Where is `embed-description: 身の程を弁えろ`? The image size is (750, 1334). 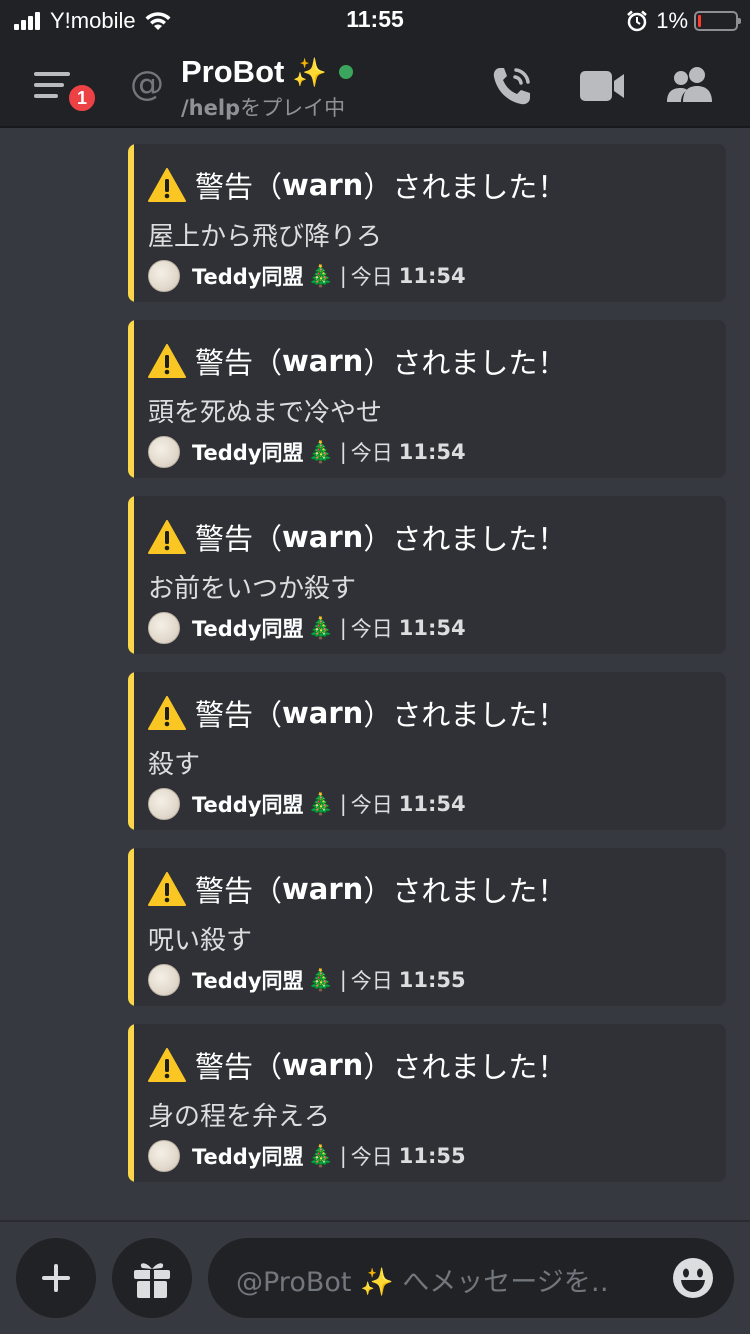 embed-description: 身の程を弁えろ is located at coordinates (239, 1117).